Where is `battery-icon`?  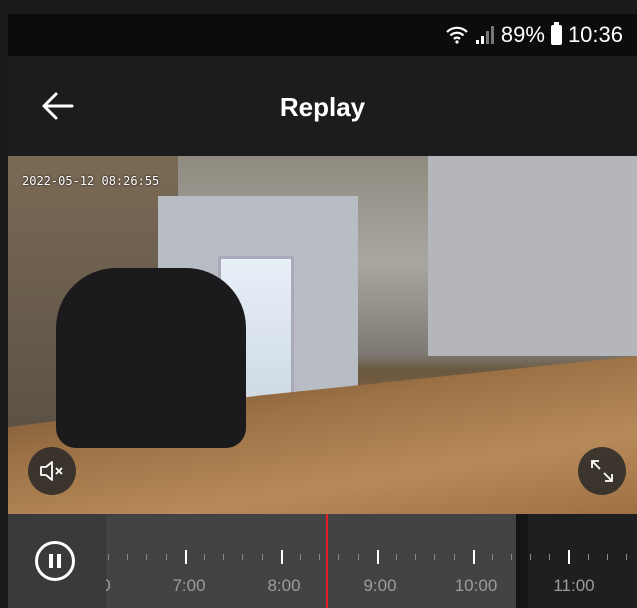
battery-icon is located at coordinates (556, 33).